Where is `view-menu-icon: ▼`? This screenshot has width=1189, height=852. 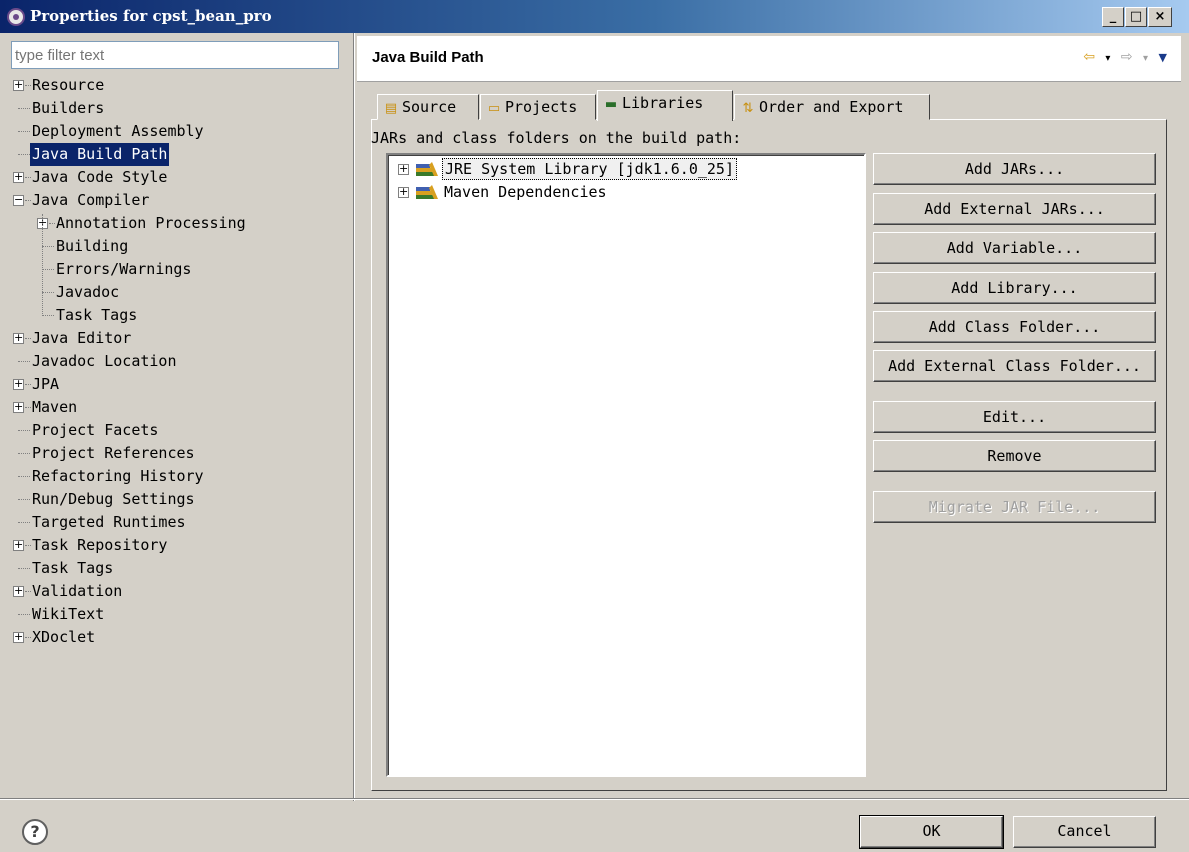
view-menu-icon: ▼ is located at coordinates (1163, 57).